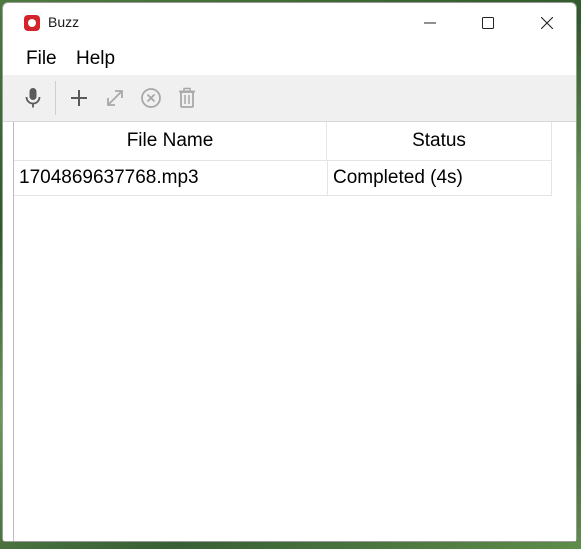  What do you see at coordinates (439, 178) in the screenshot?
I see `cell-status: Completed (4s)` at bounding box center [439, 178].